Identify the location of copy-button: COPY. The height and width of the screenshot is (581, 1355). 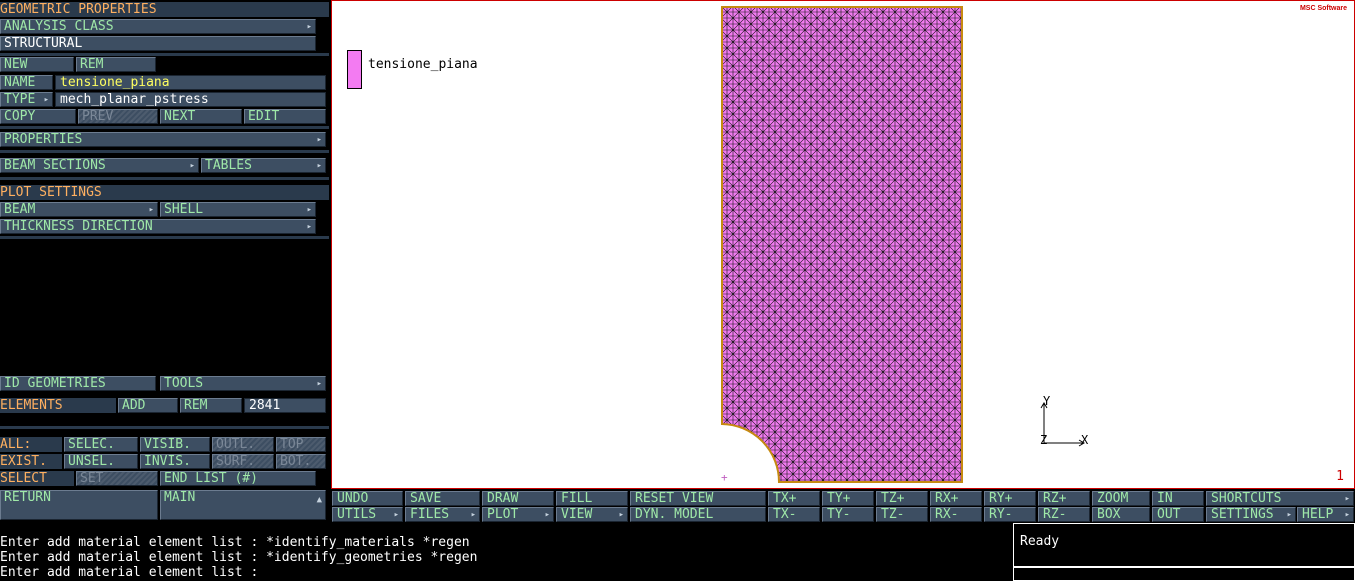
(38, 116).